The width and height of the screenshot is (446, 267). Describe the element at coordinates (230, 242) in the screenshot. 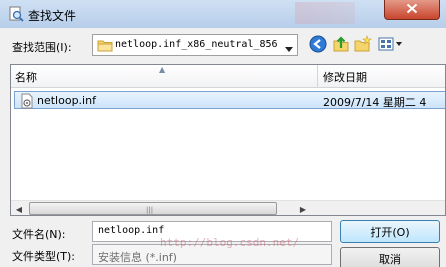

I see `watermark: http://blog.csdn.net/` at that location.